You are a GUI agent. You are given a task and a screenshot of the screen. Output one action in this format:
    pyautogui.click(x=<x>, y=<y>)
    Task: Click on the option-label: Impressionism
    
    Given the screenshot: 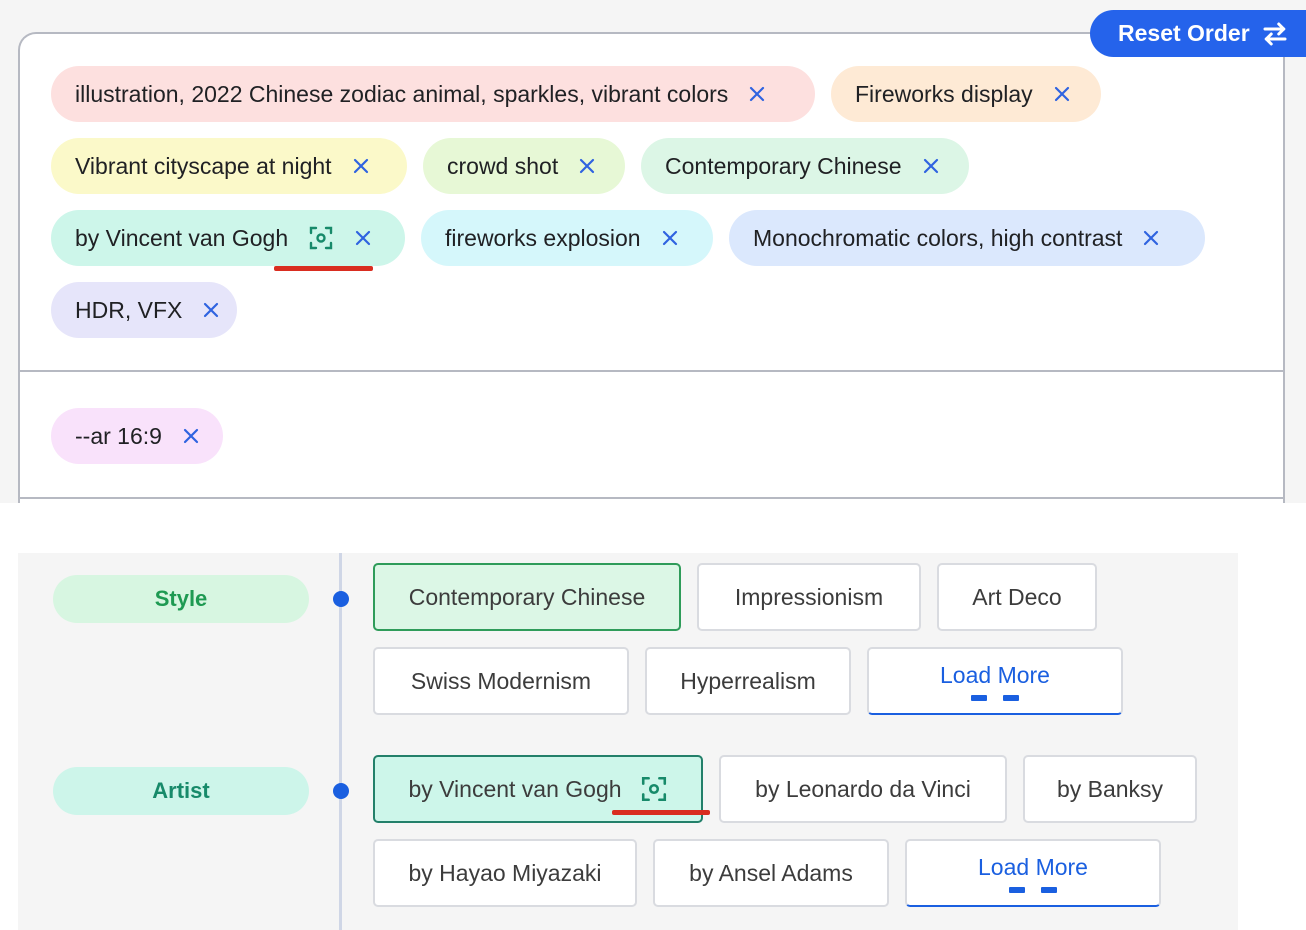 What is the action you would take?
    pyautogui.click(x=809, y=596)
    